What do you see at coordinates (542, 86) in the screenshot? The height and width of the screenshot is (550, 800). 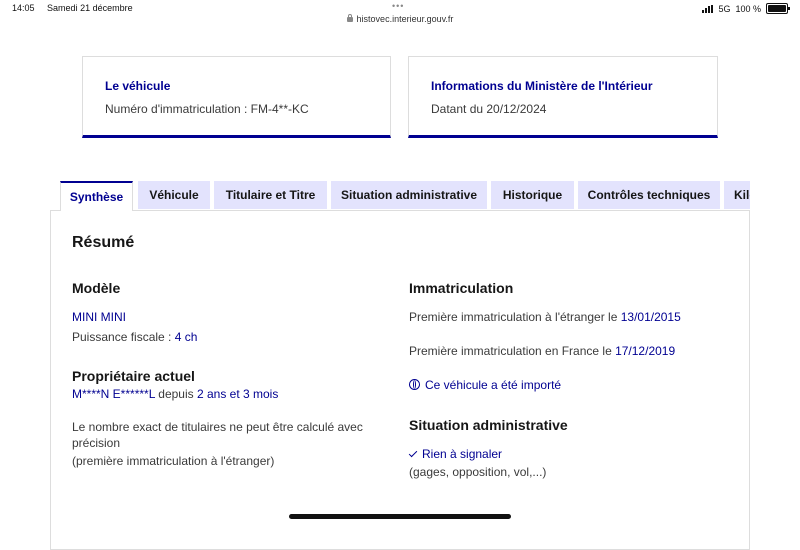 I see `ministry-card-title: Informations du Ministère de l'Intérieur` at bounding box center [542, 86].